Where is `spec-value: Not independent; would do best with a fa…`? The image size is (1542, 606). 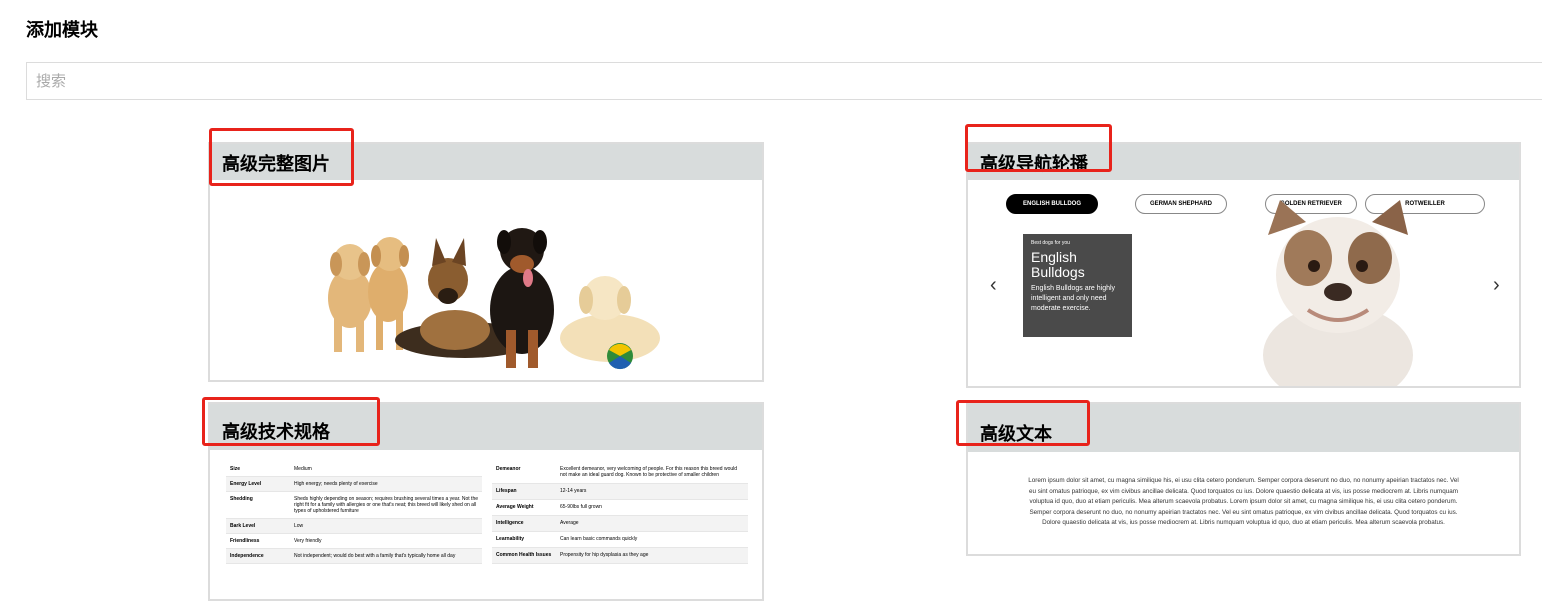 spec-value: Not independent; would do best with a fa… is located at coordinates (386, 556).